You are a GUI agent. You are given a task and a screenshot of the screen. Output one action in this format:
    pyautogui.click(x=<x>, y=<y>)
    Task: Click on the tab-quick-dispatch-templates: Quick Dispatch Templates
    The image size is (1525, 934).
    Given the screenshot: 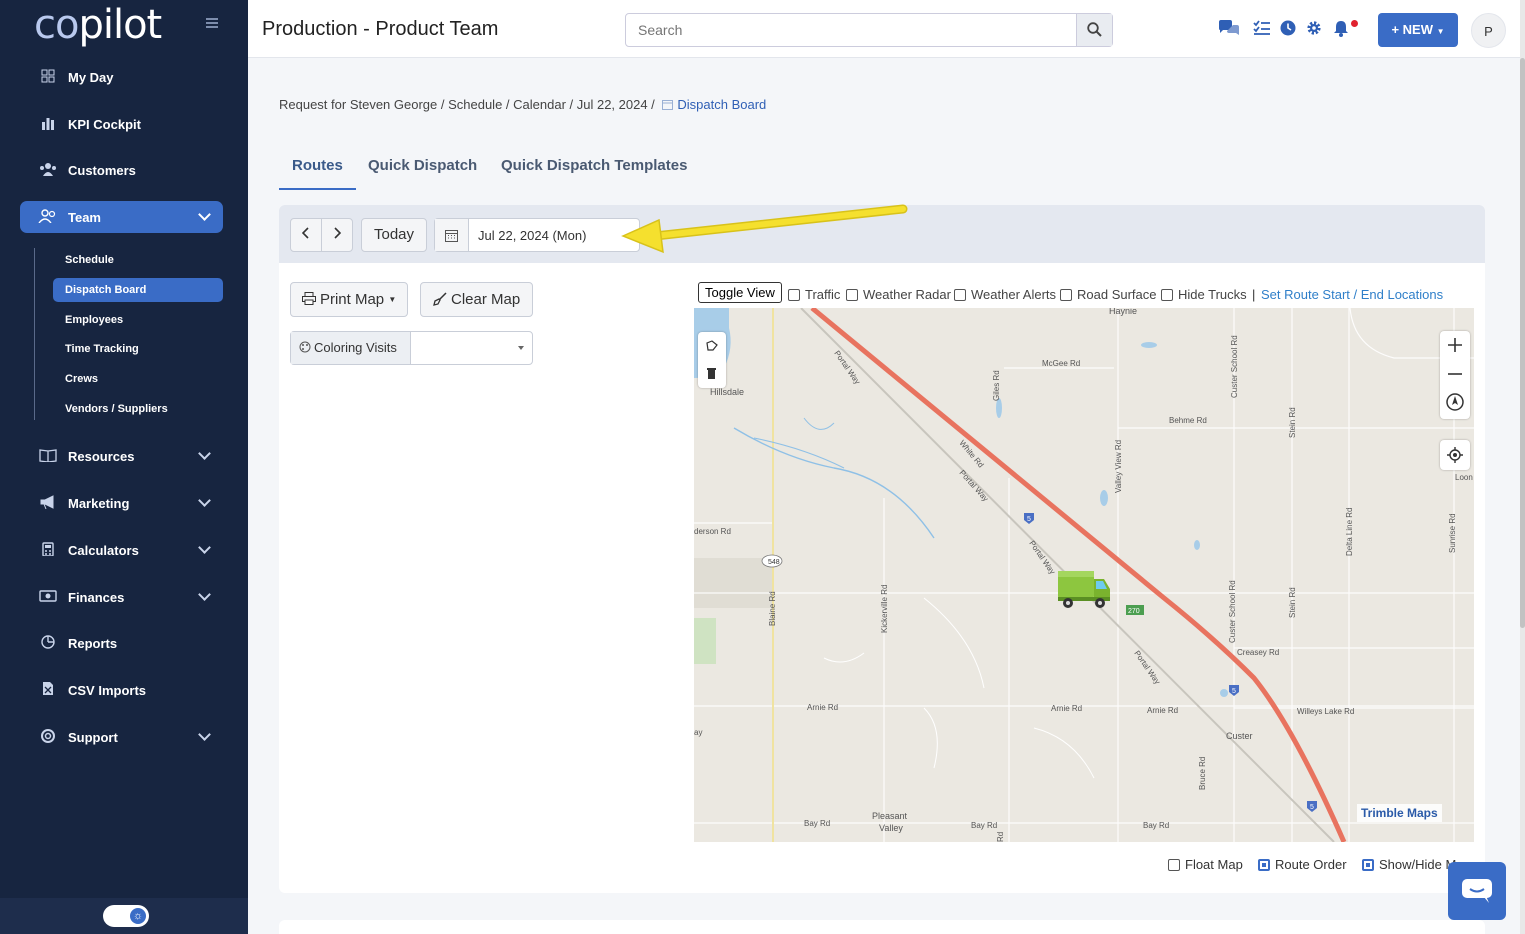 What is the action you would take?
    pyautogui.click(x=594, y=173)
    